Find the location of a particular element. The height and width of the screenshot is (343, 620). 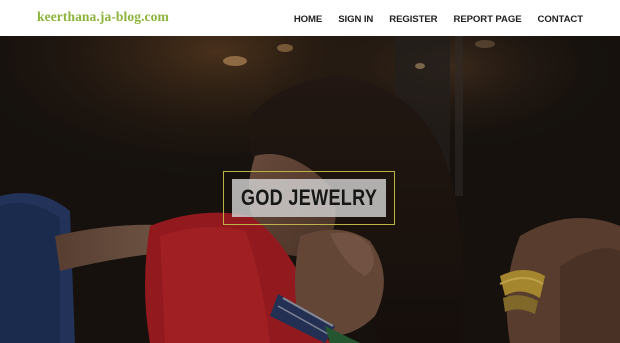

hero-title: GOD JEWELRY is located at coordinates (309, 197).